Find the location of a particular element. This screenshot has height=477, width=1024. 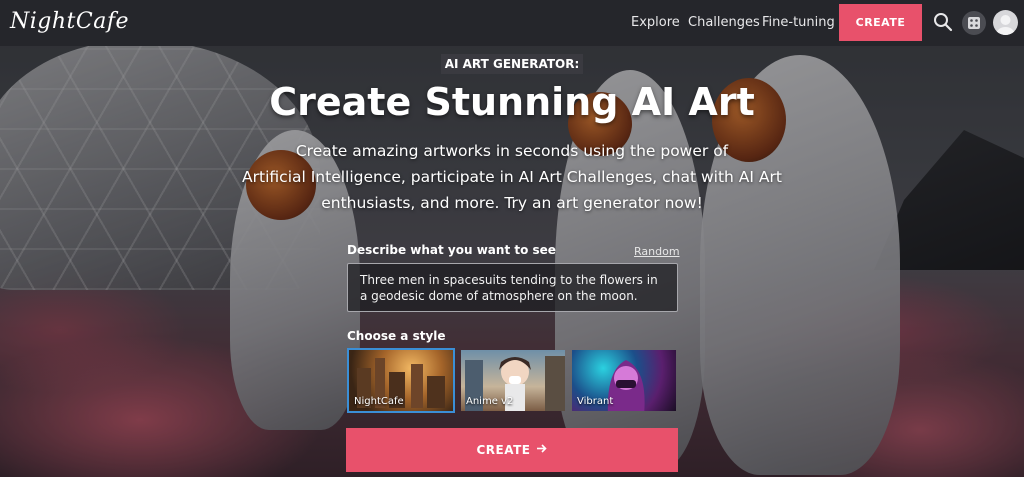

arrow-right-icon is located at coordinates (542, 450).